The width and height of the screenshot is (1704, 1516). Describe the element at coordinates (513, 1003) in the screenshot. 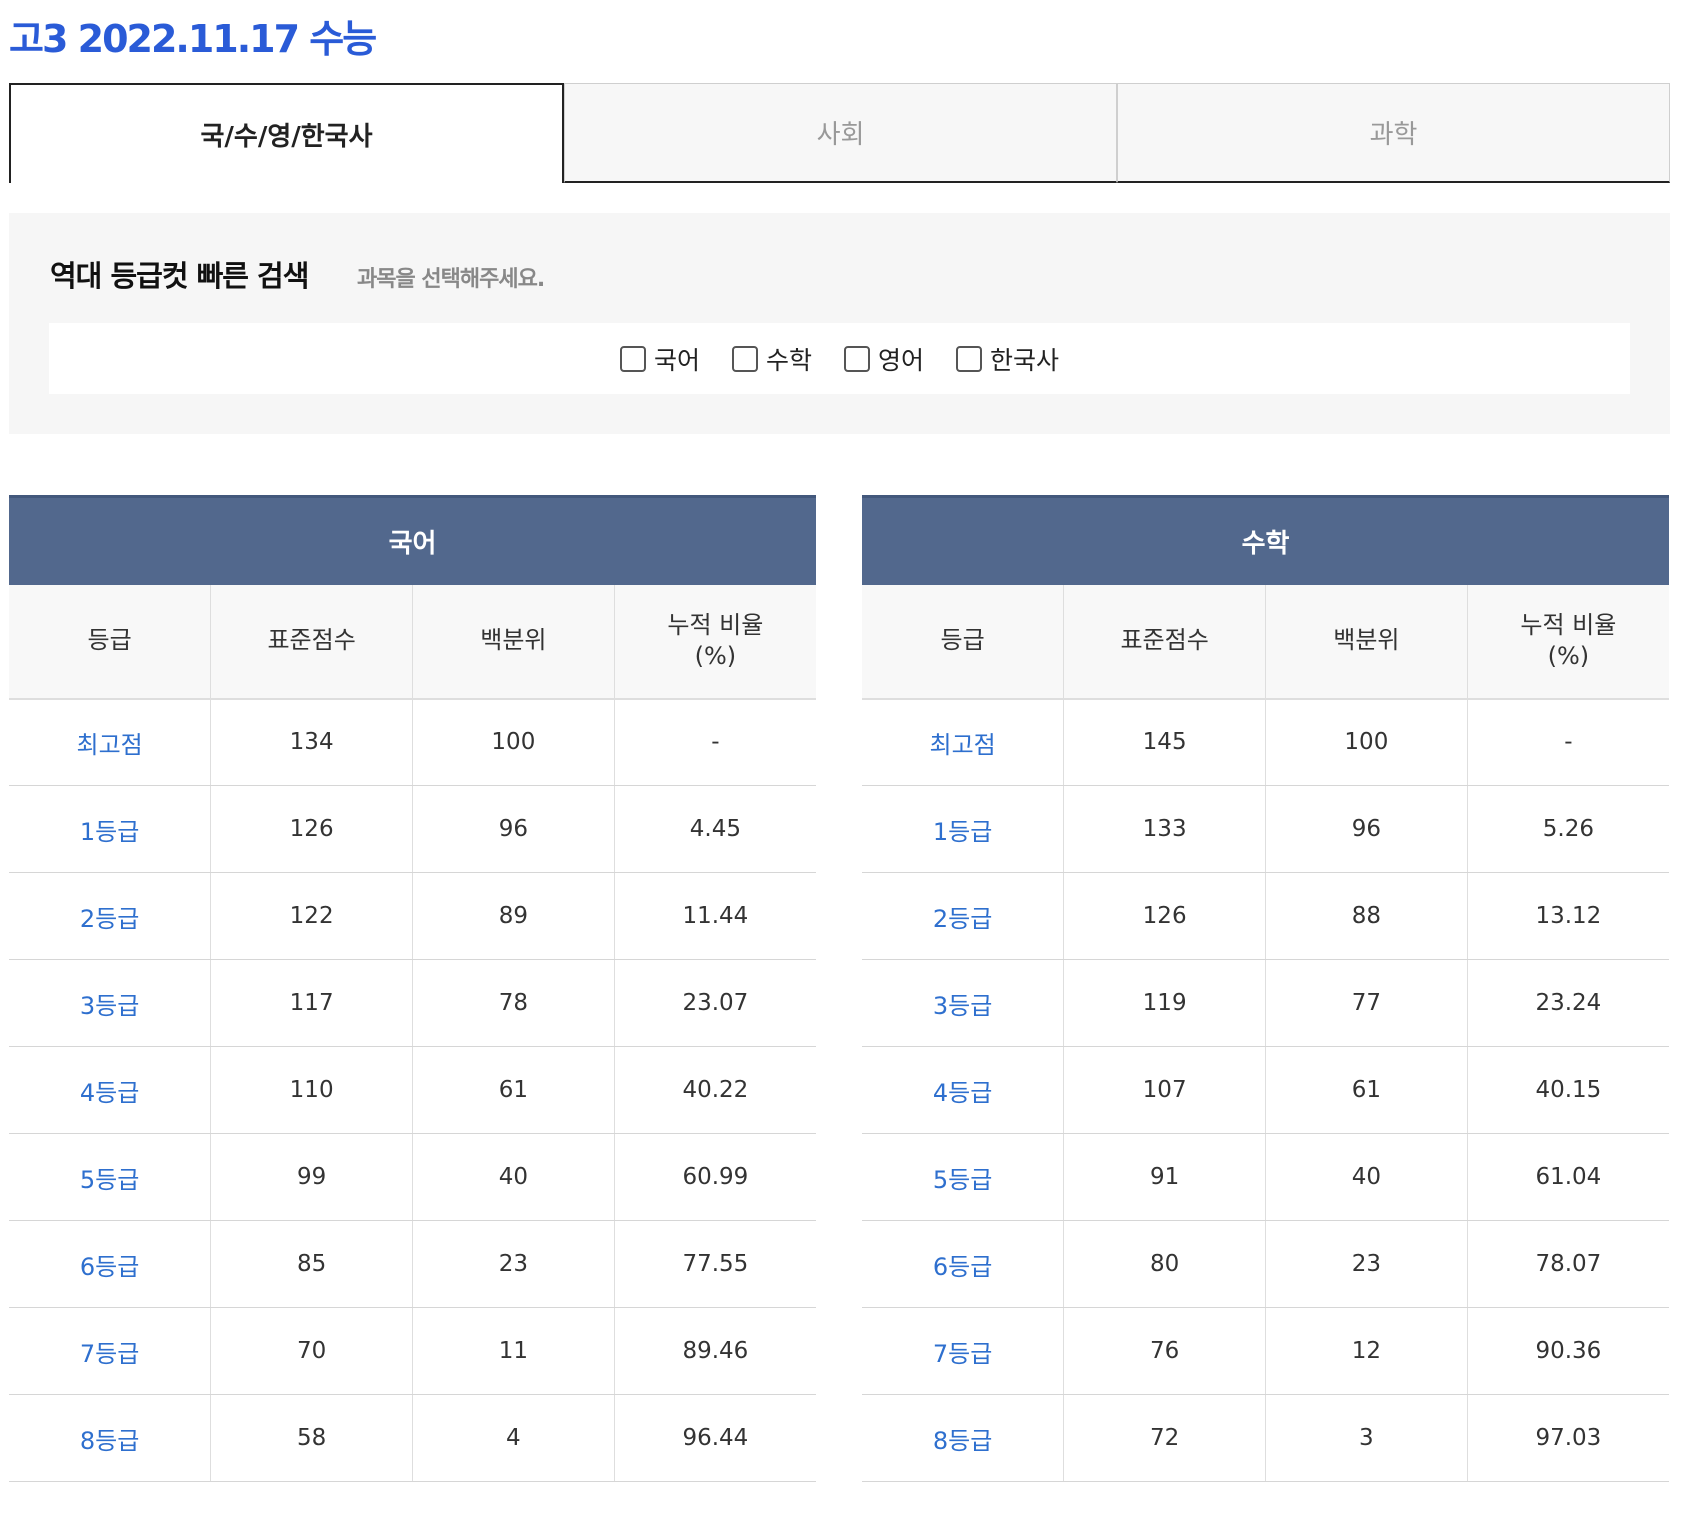

I see `percentile: 78` at that location.